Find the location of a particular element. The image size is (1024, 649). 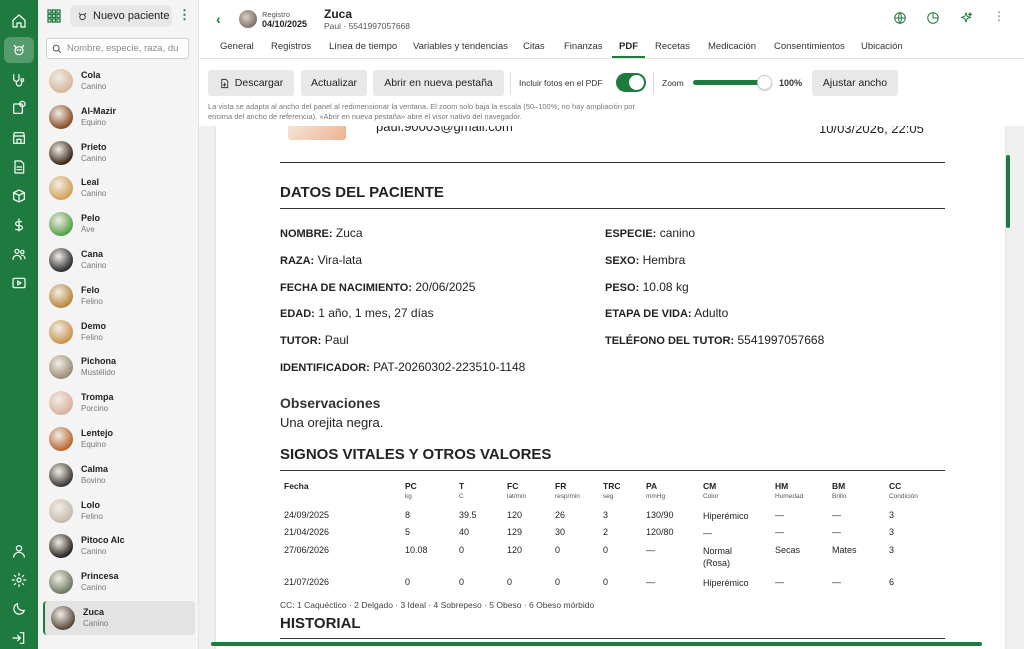

patient-list-item-name: Pitoco Alc is located at coordinates (103, 540).